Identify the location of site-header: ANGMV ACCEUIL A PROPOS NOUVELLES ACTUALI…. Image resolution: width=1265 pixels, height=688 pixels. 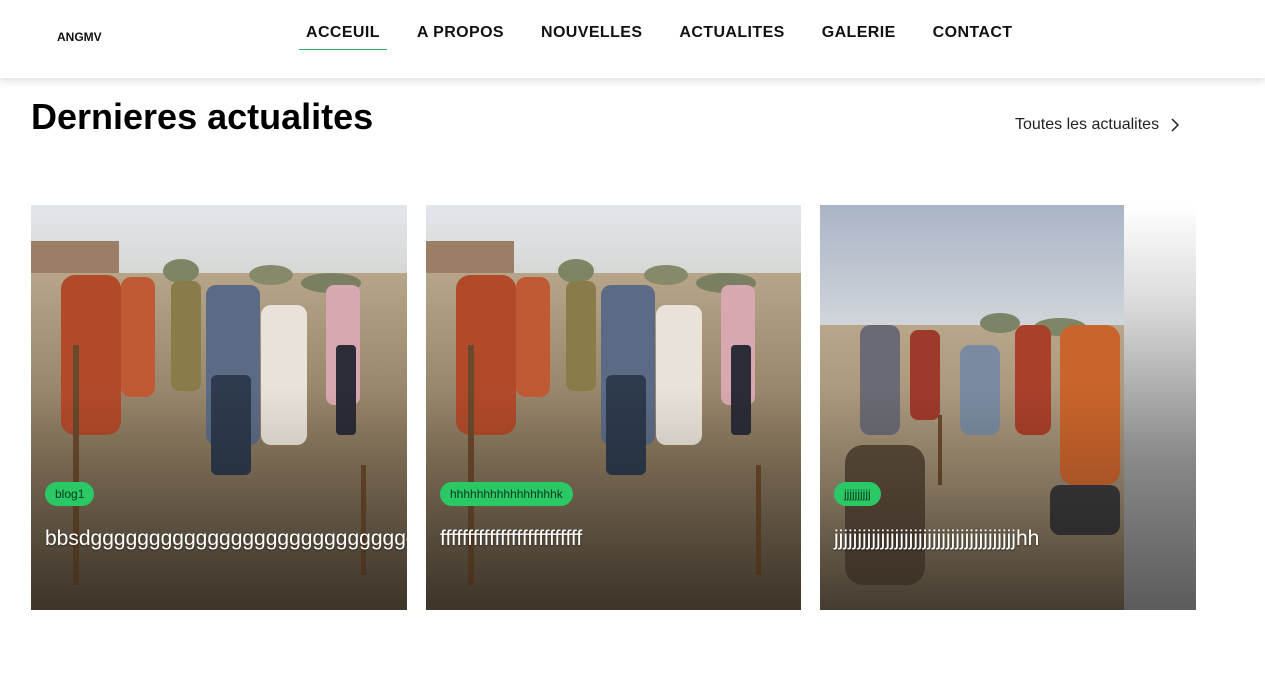
(632, 39).